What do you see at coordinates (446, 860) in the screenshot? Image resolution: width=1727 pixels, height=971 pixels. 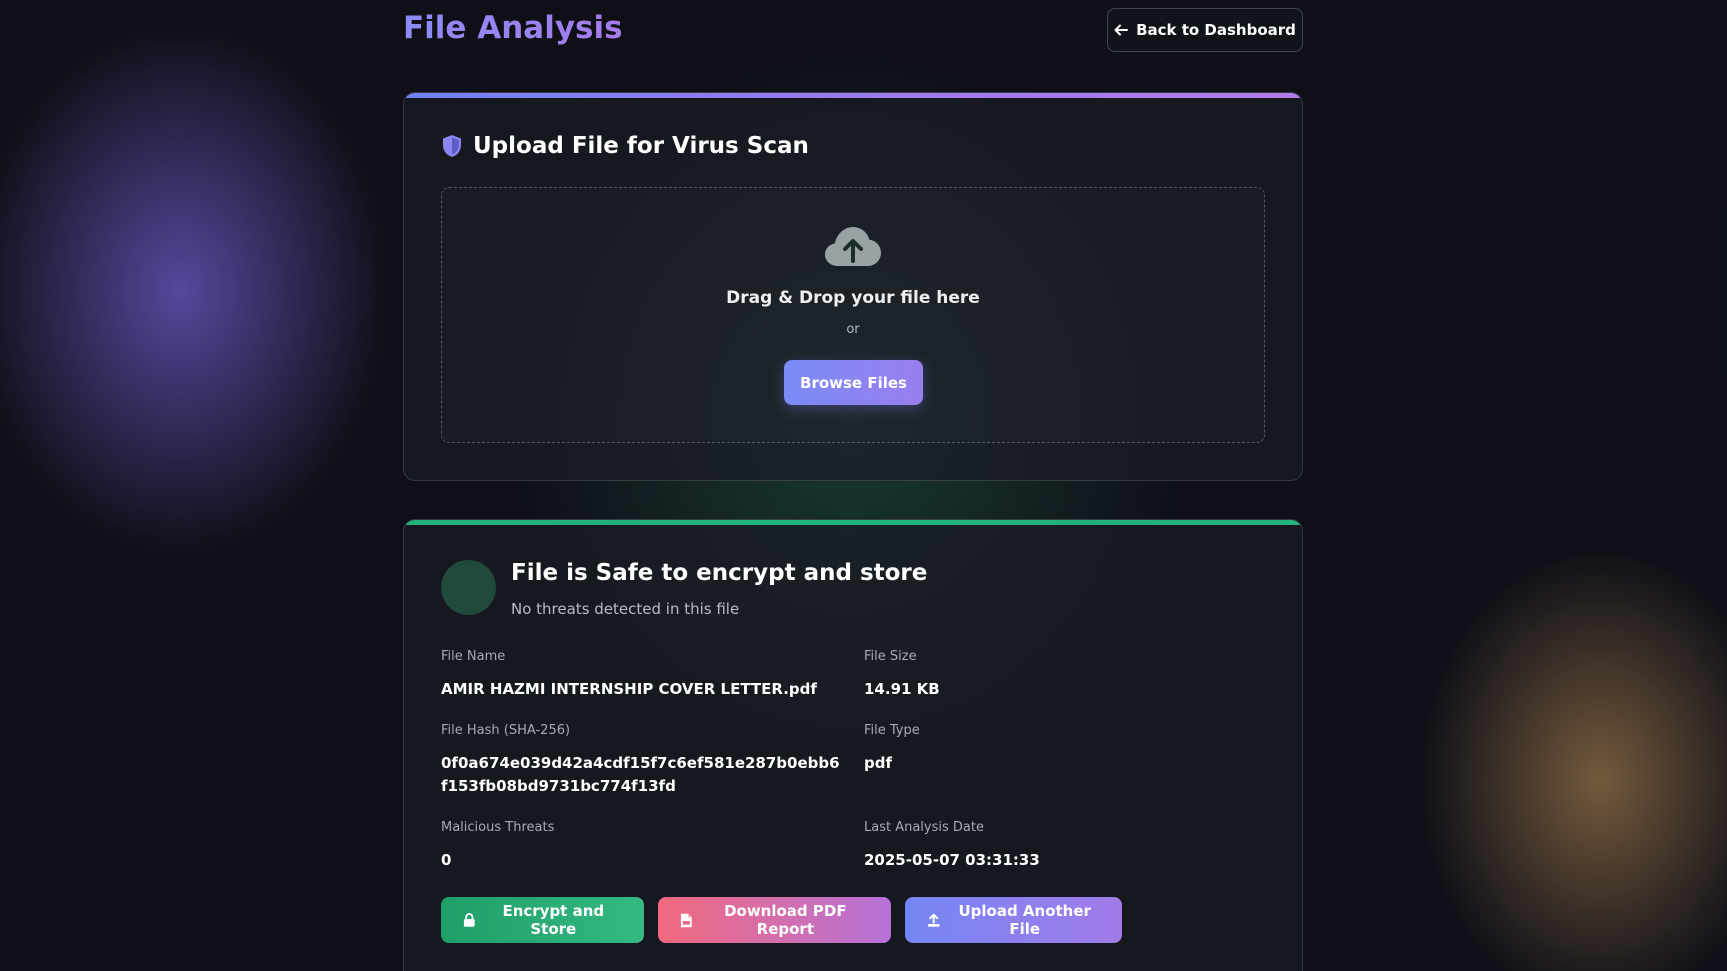 I see `malicious-threats-value: 0` at bounding box center [446, 860].